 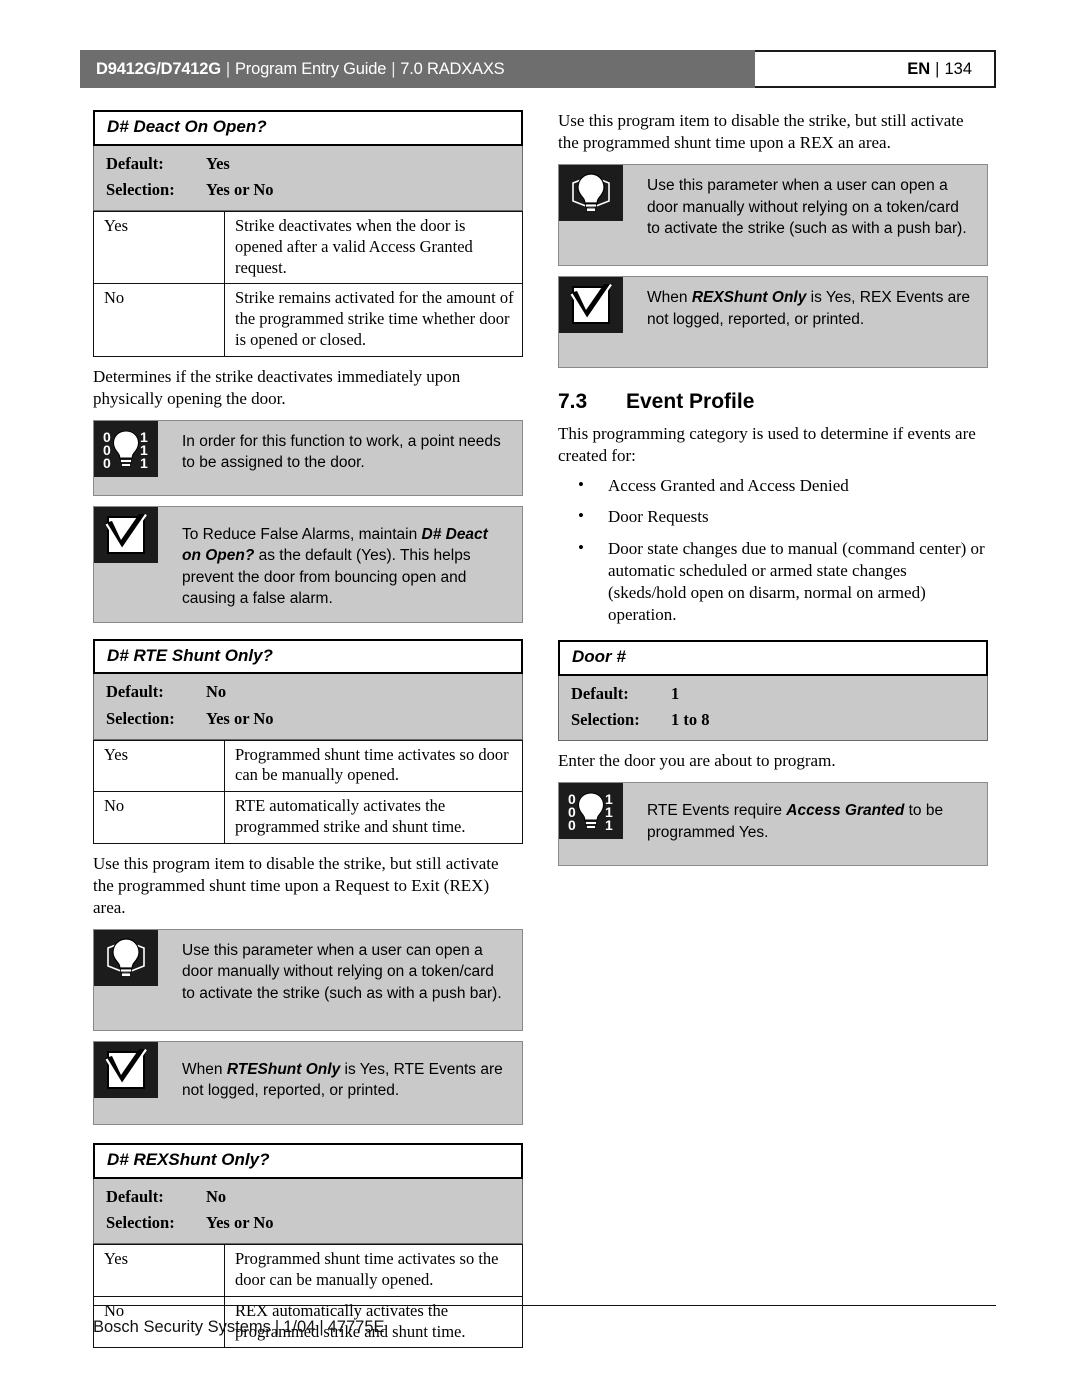 What do you see at coordinates (308, 656) in the screenshot?
I see `param-title-rte-shunt-only: D# RTE Shunt Only?` at bounding box center [308, 656].